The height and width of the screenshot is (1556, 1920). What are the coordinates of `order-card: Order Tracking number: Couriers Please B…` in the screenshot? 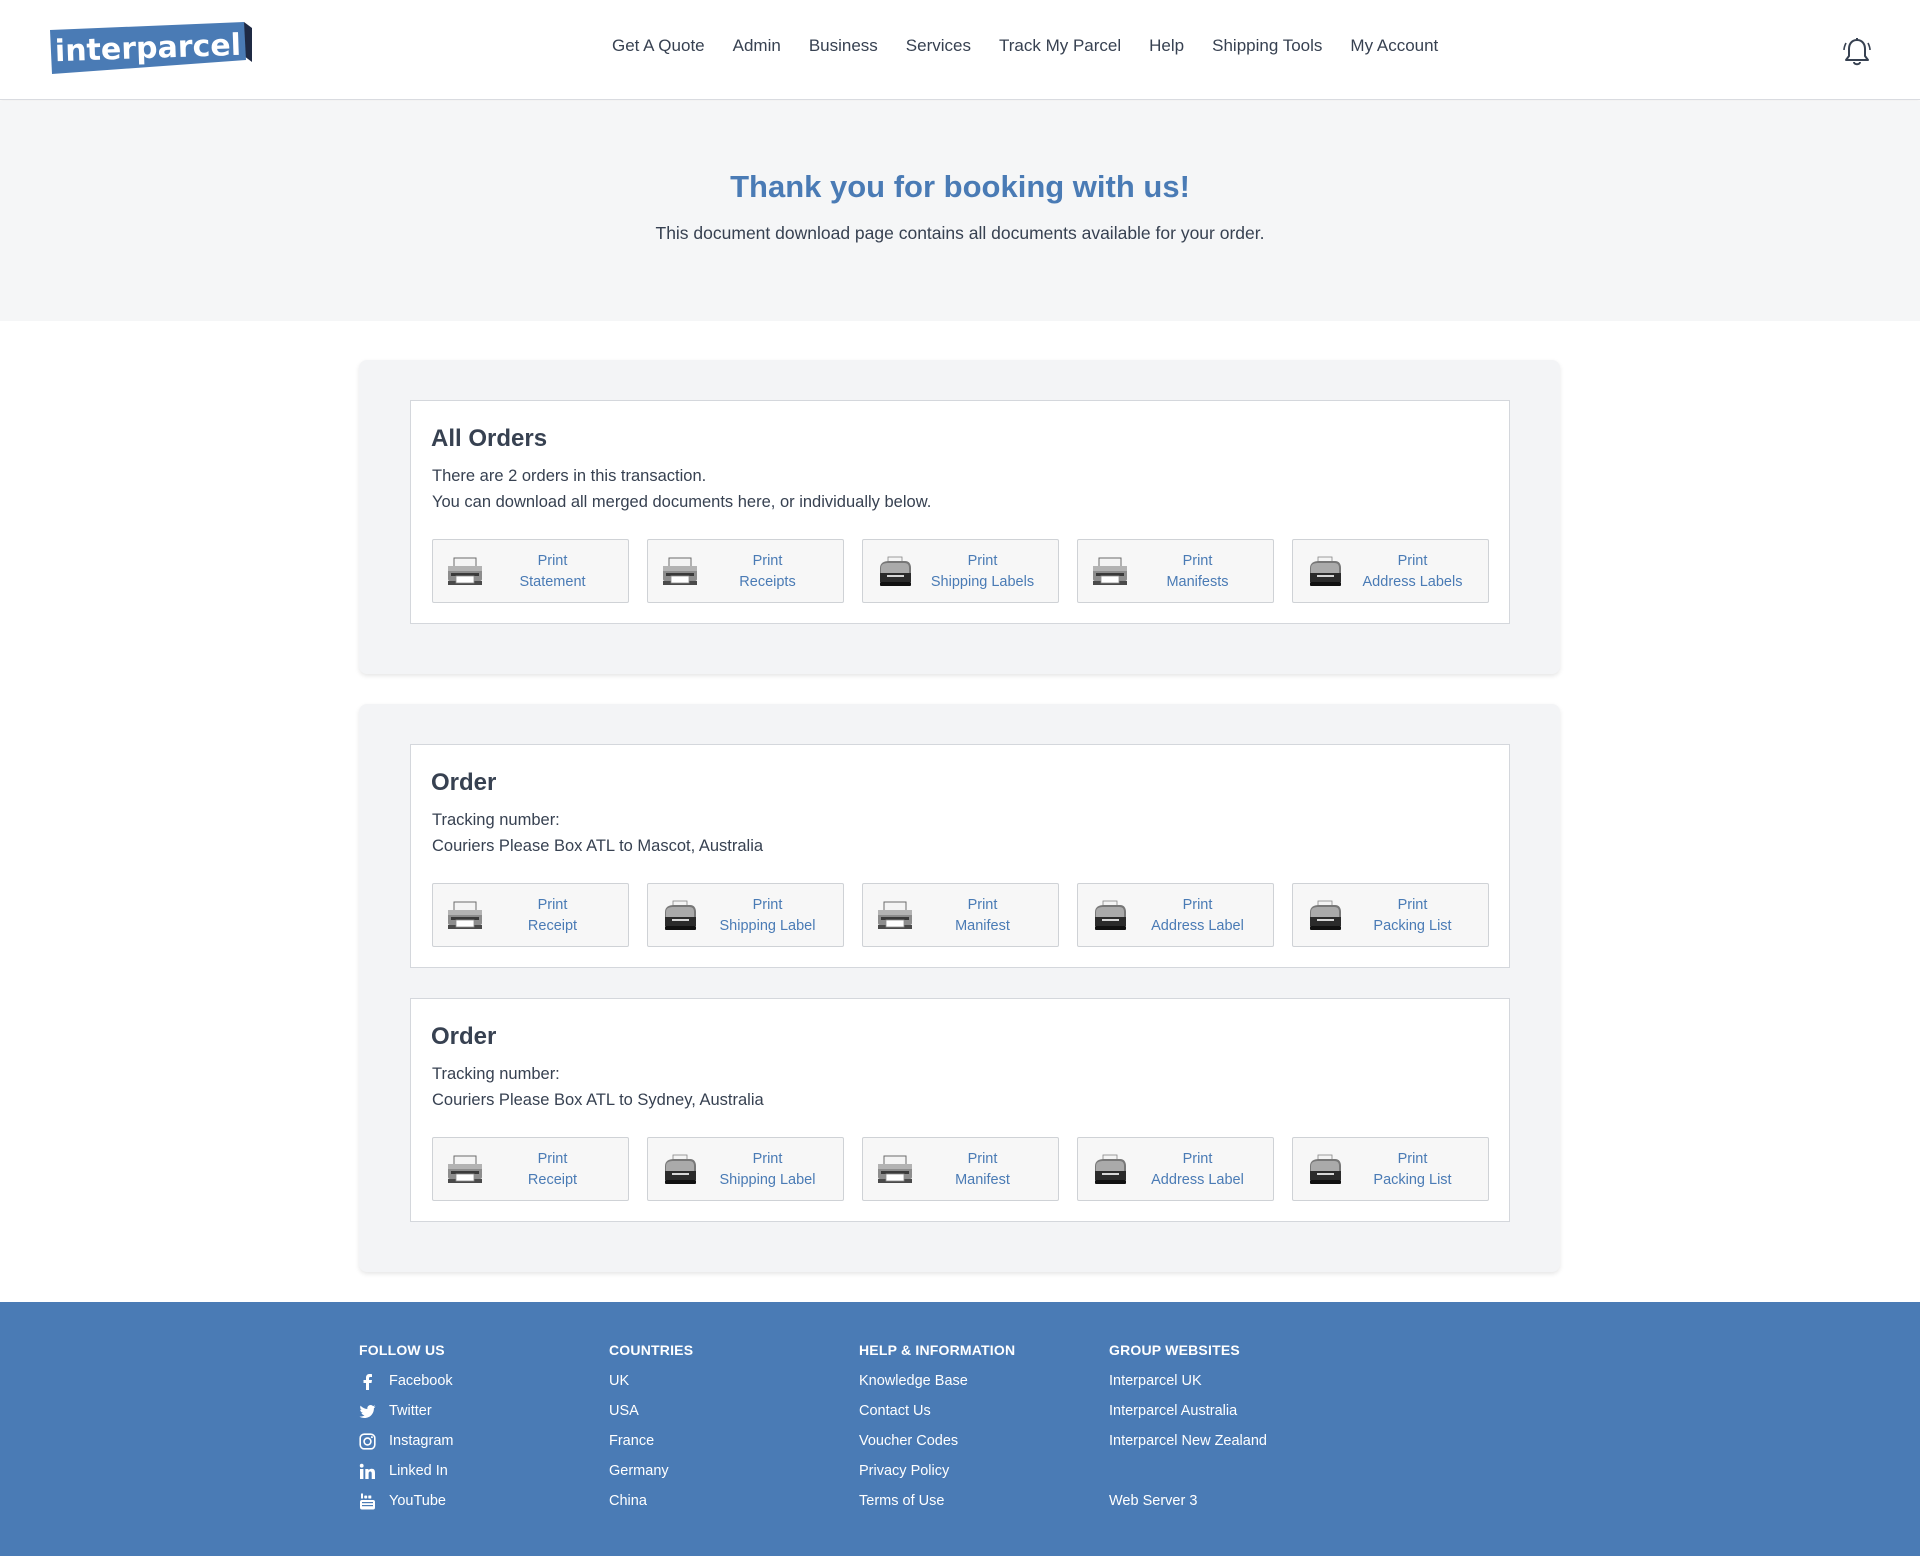 It's located at (960, 1110).